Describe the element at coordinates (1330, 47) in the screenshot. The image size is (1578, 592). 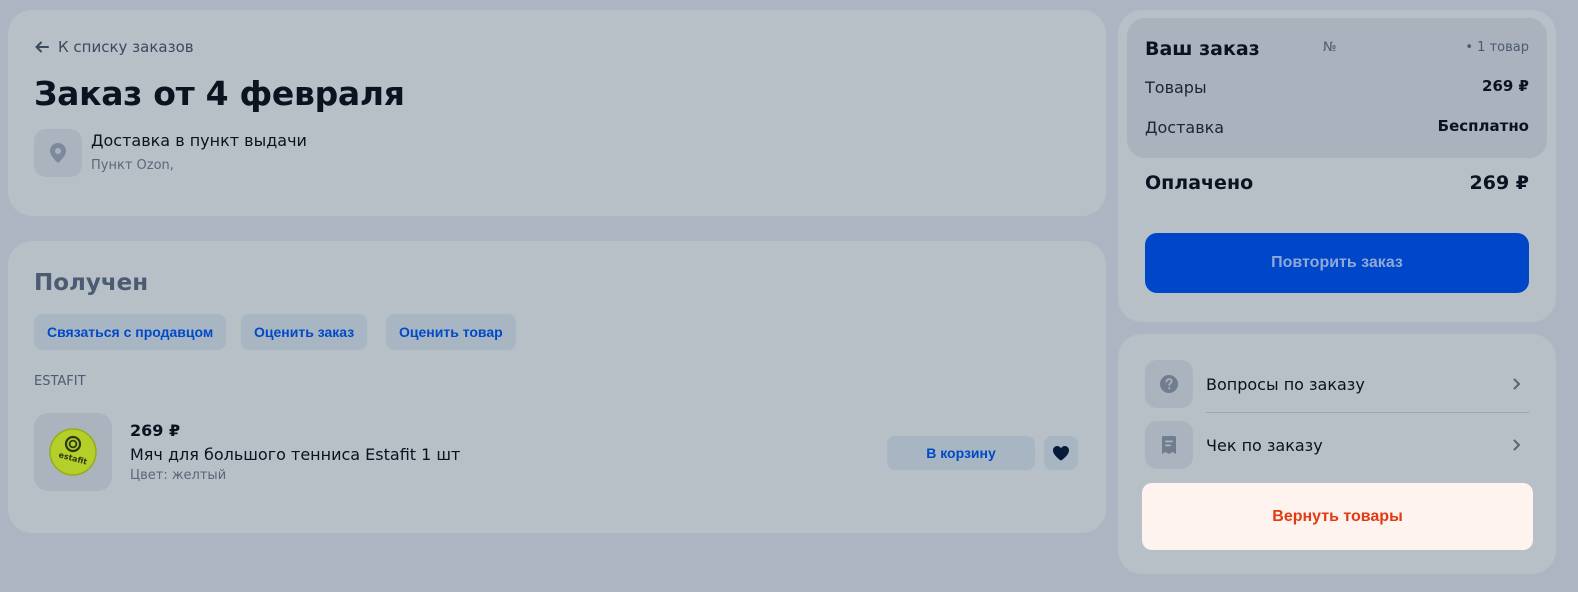
I see `order-number-label: №` at that location.